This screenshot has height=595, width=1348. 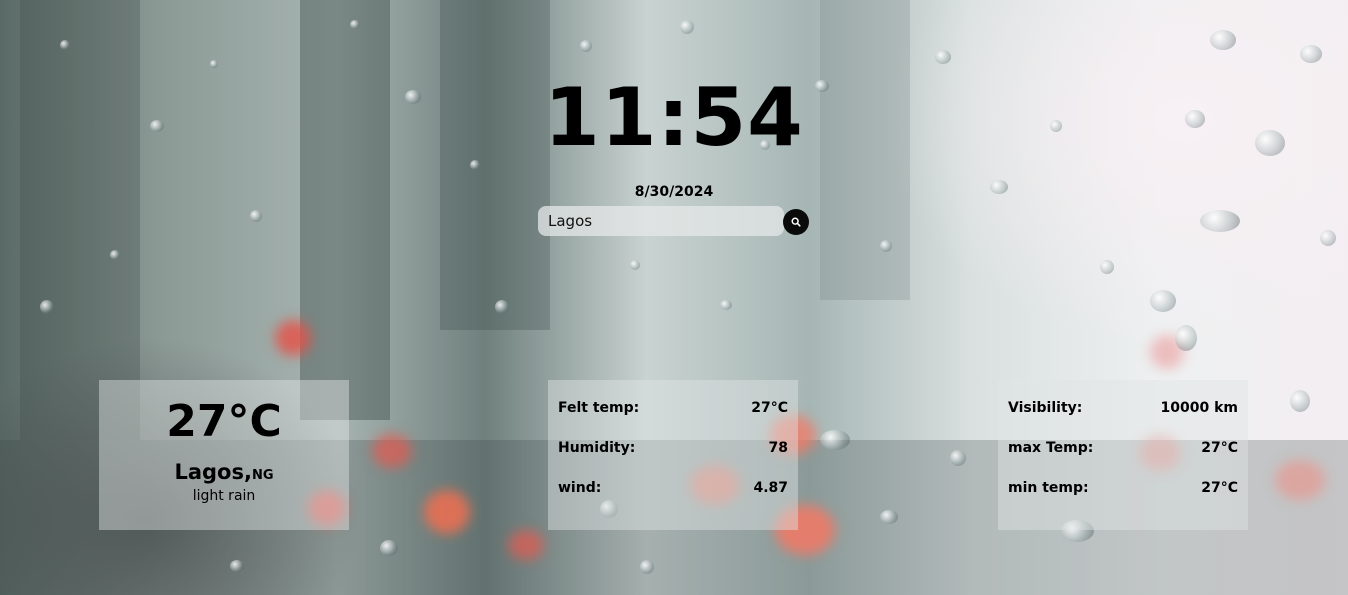 What do you see at coordinates (213, 472) in the screenshot?
I see `city-name: Lagos,` at bounding box center [213, 472].